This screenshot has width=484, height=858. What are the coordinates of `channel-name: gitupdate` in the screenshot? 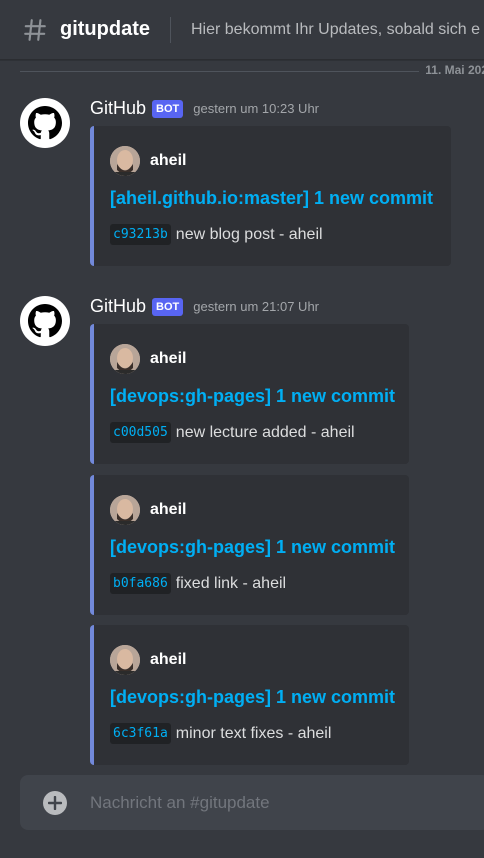 It's located at (105, 29).